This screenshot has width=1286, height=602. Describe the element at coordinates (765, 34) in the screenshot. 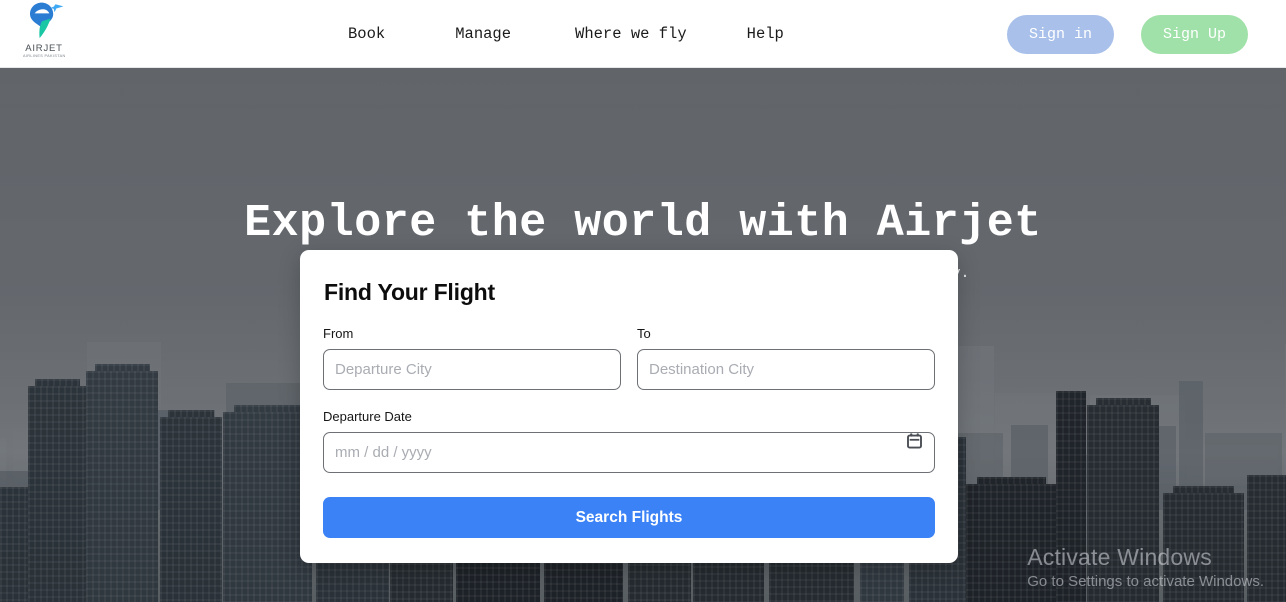

I see `nav-item-help: Help` at that location.